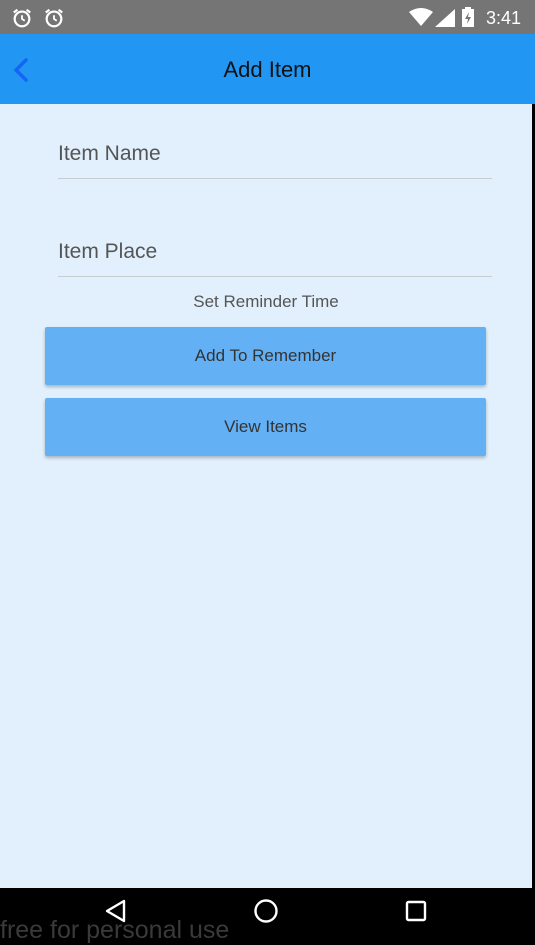 The height and width of the screenshot is (945, 535). I want to click on item-name-field, so click(275, 148).